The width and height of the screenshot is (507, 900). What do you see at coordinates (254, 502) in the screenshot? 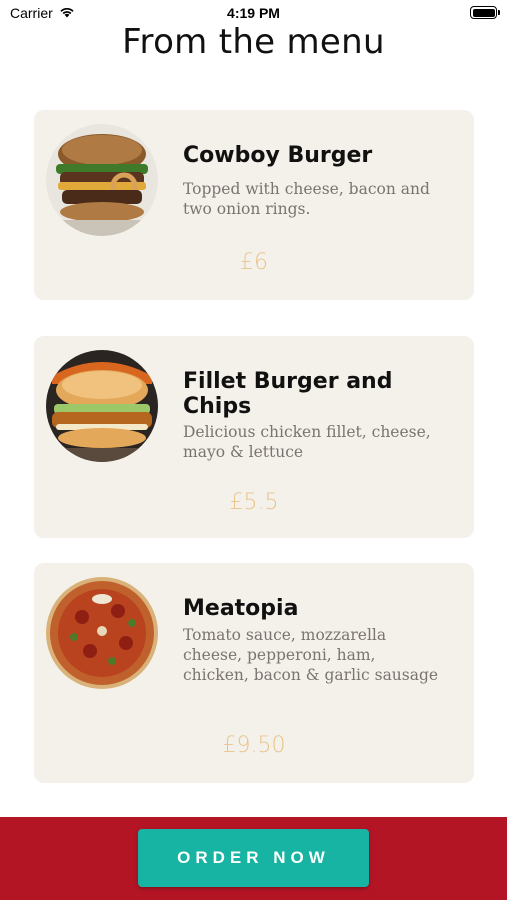
I see `item-price: £5.5` at bounding box center [254, 502].